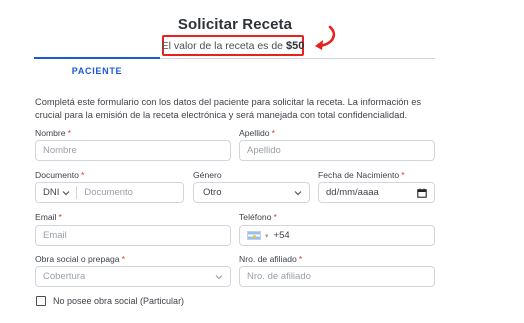 The width and height of the screenshot is (524, 323). What do you see at coordinates (212, 192) in the screenshot?
I see `genero-value: Otro` at bounding box center [212, 192].